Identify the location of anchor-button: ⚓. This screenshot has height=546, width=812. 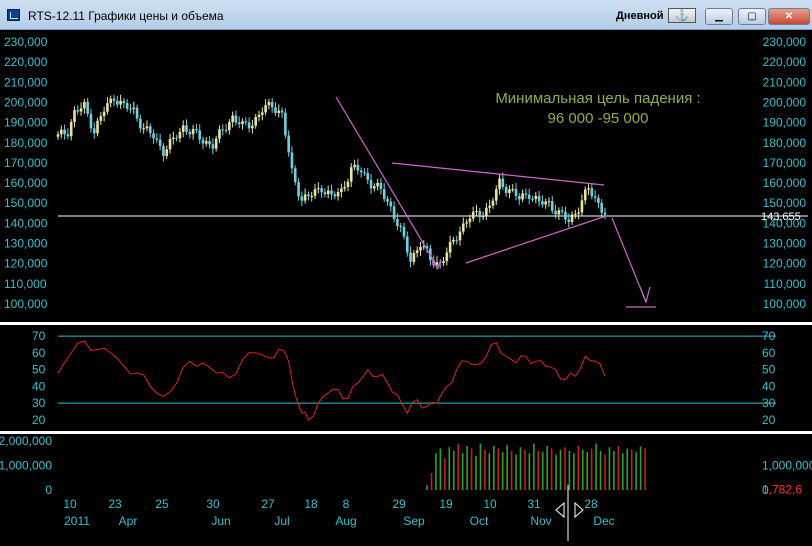
(682, 15).